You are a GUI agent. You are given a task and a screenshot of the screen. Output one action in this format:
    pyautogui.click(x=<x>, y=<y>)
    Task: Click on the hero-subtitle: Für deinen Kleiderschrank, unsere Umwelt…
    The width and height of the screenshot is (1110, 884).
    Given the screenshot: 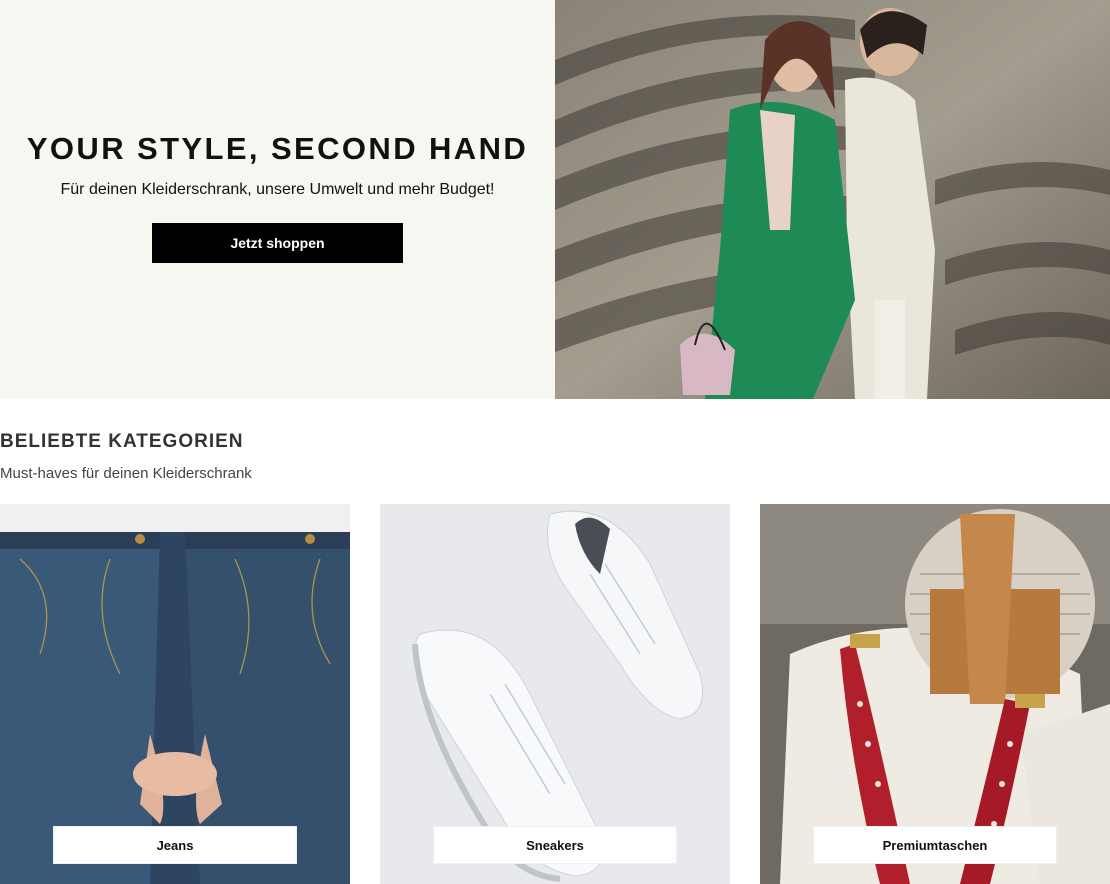 What is the action you would take?
    pyautogui.click(x=277, y=189)
    